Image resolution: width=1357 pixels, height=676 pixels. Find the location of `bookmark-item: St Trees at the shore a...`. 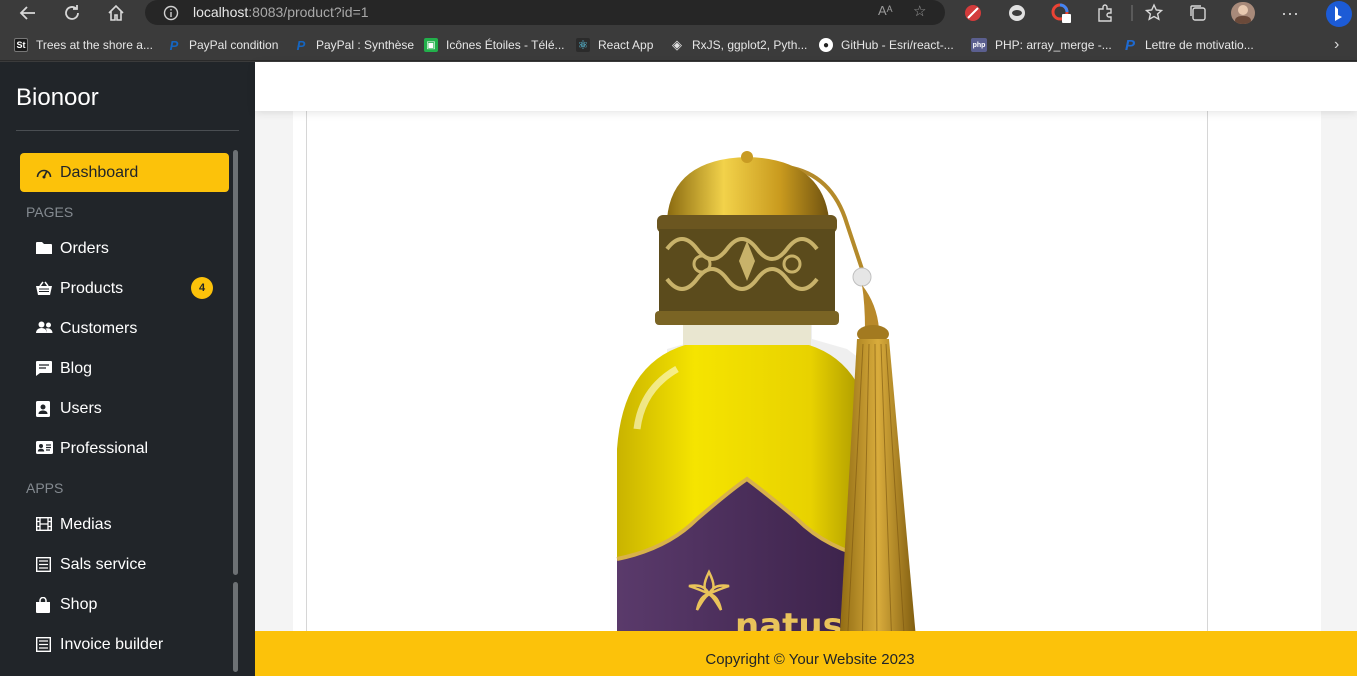

bookmark-item: St Trees at the shore a... is located at coordinates (83, 45).